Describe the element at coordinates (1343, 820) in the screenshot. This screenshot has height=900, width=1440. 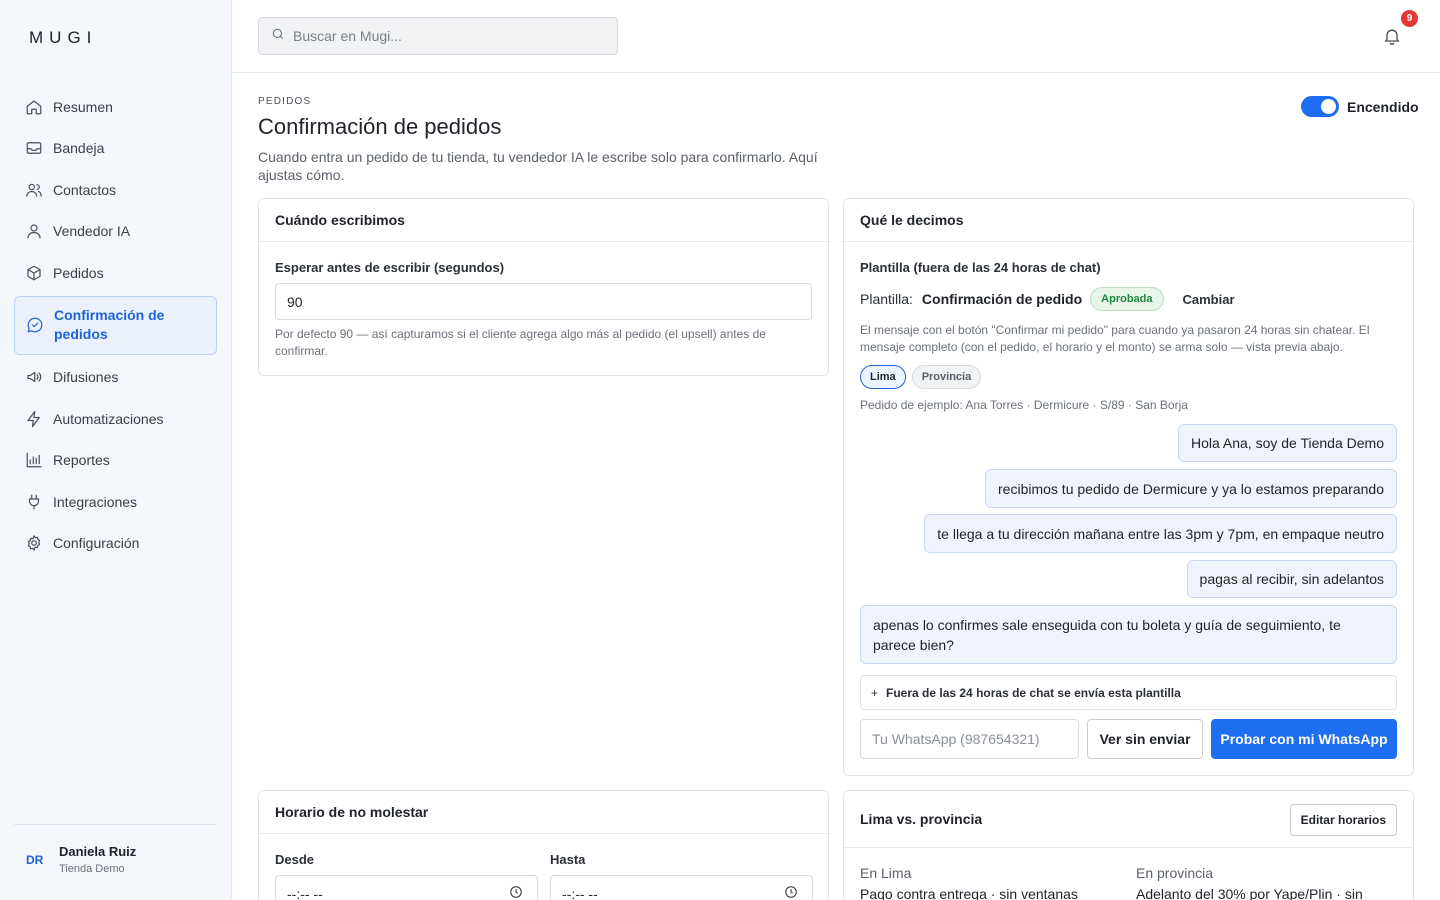
I see `edit-hours-button: Editar horarios` at that location.